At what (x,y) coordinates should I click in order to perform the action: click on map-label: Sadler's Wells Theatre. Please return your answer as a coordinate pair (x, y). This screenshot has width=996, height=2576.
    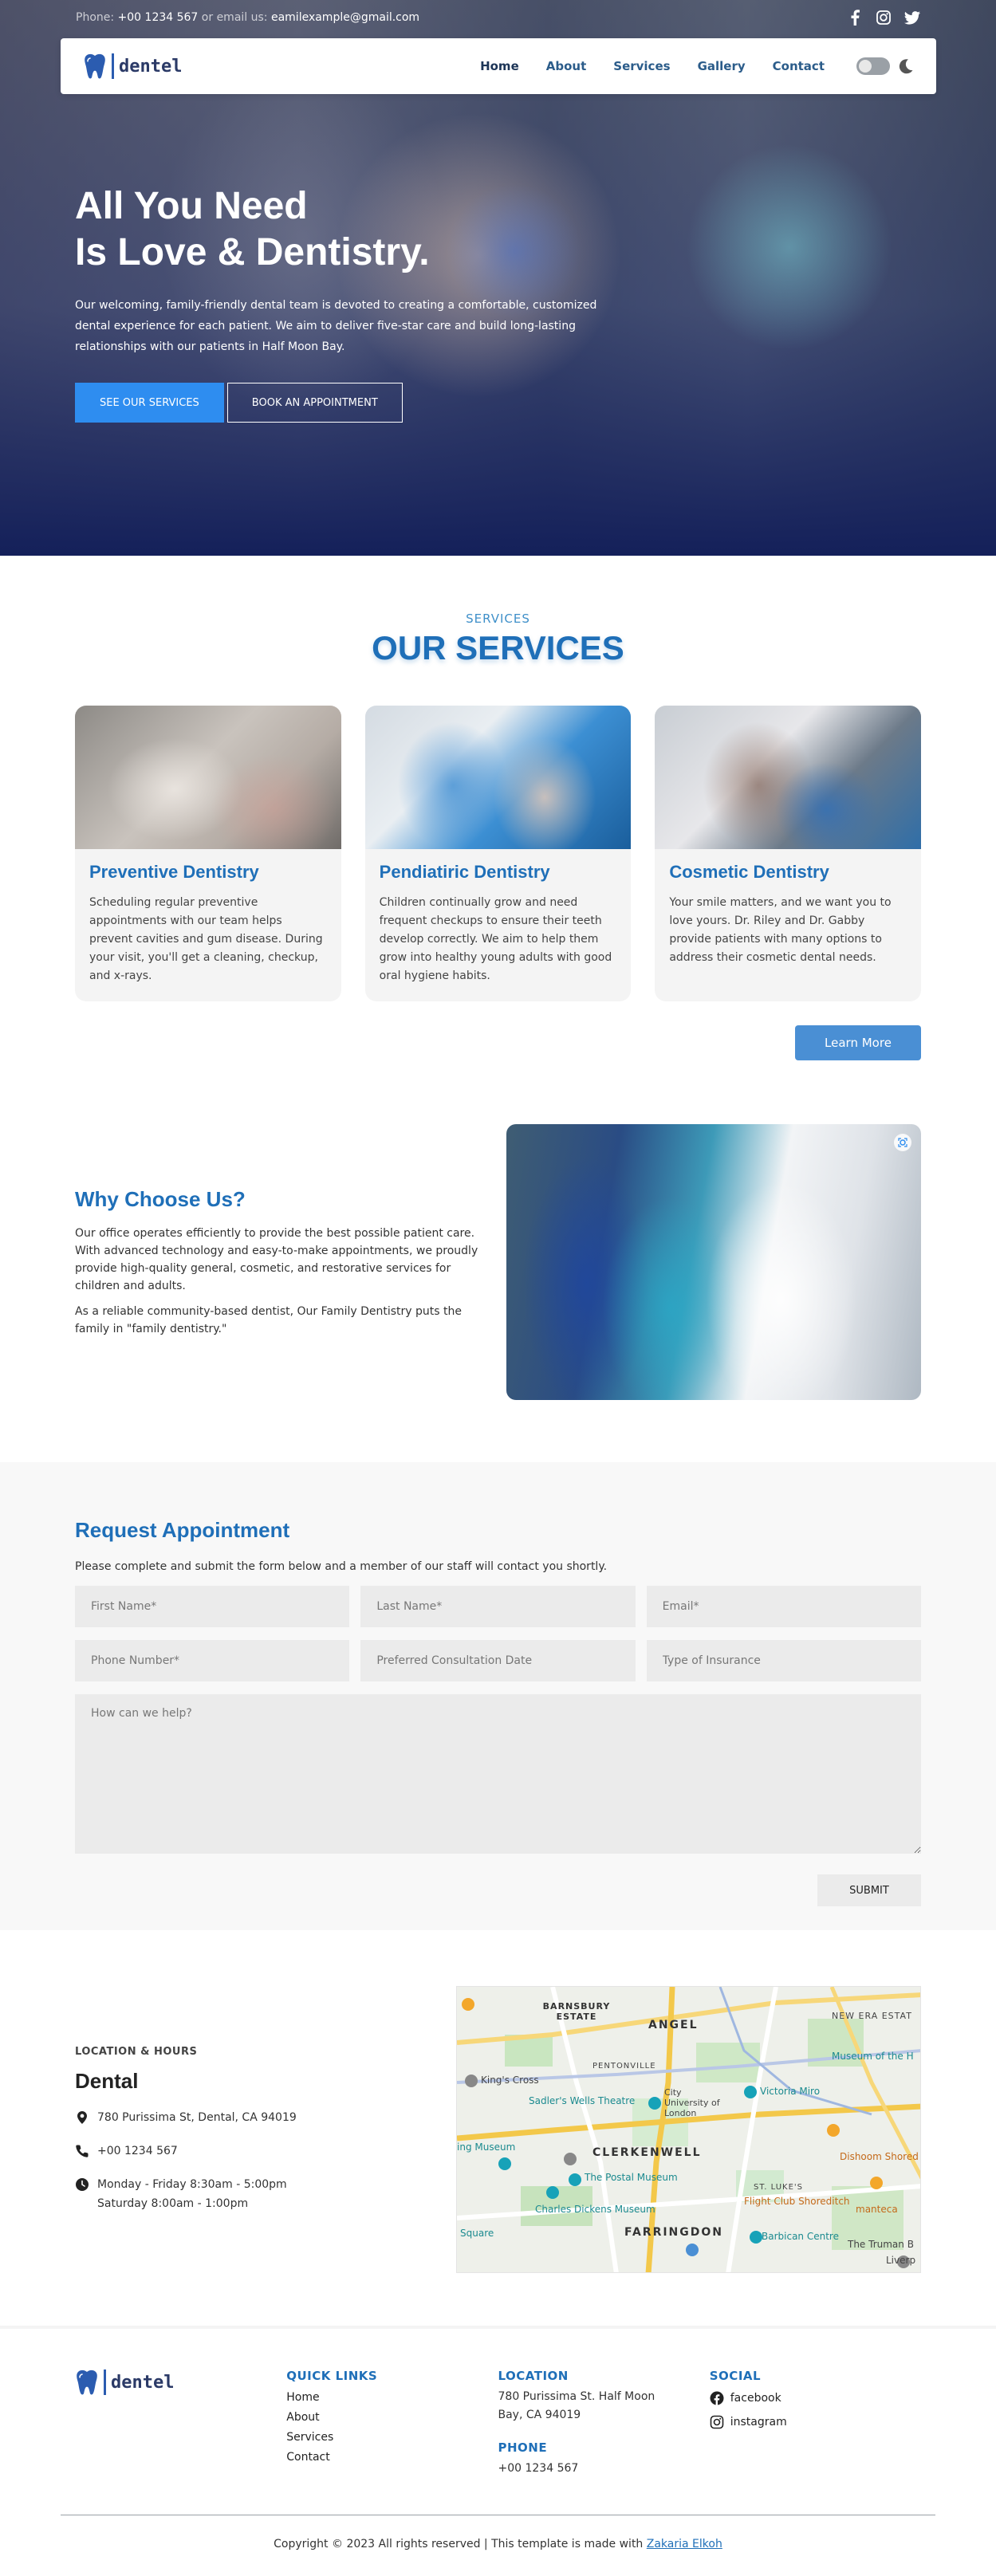
    Looking at the image, I should click on (582, 2100).